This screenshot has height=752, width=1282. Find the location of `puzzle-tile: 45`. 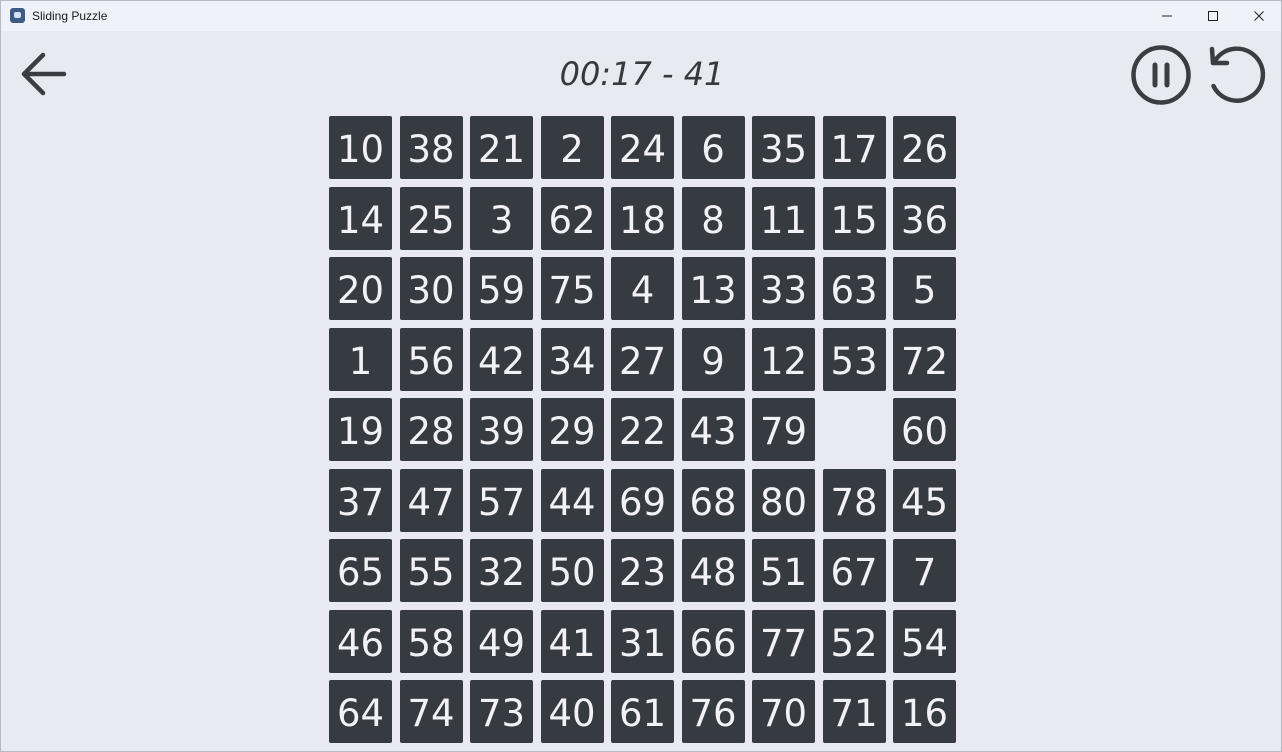

puzzle-tile: 45 is located at coordinates (924, 500).